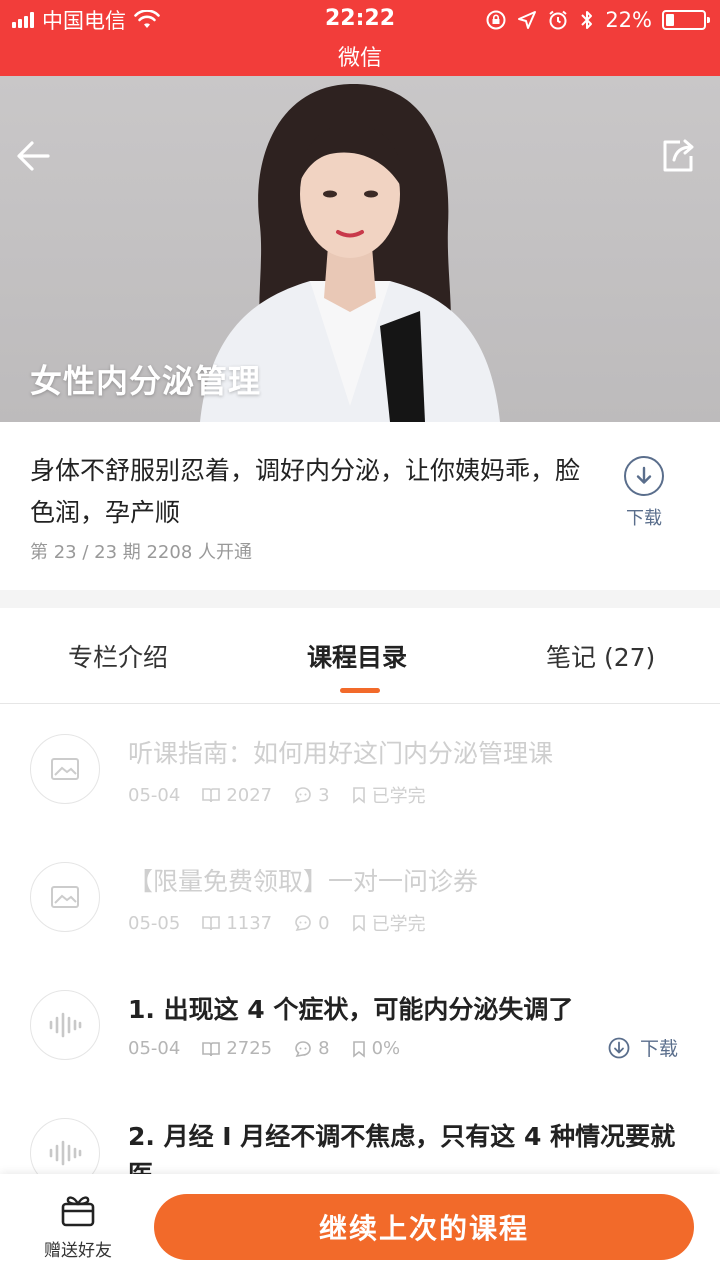 This screenshot has height=1280, width=720. I want to click on lesson-row: 听课指南：如何用好这门内分泌管理课 05-04 2027 3 已学完, so click(360, 768).